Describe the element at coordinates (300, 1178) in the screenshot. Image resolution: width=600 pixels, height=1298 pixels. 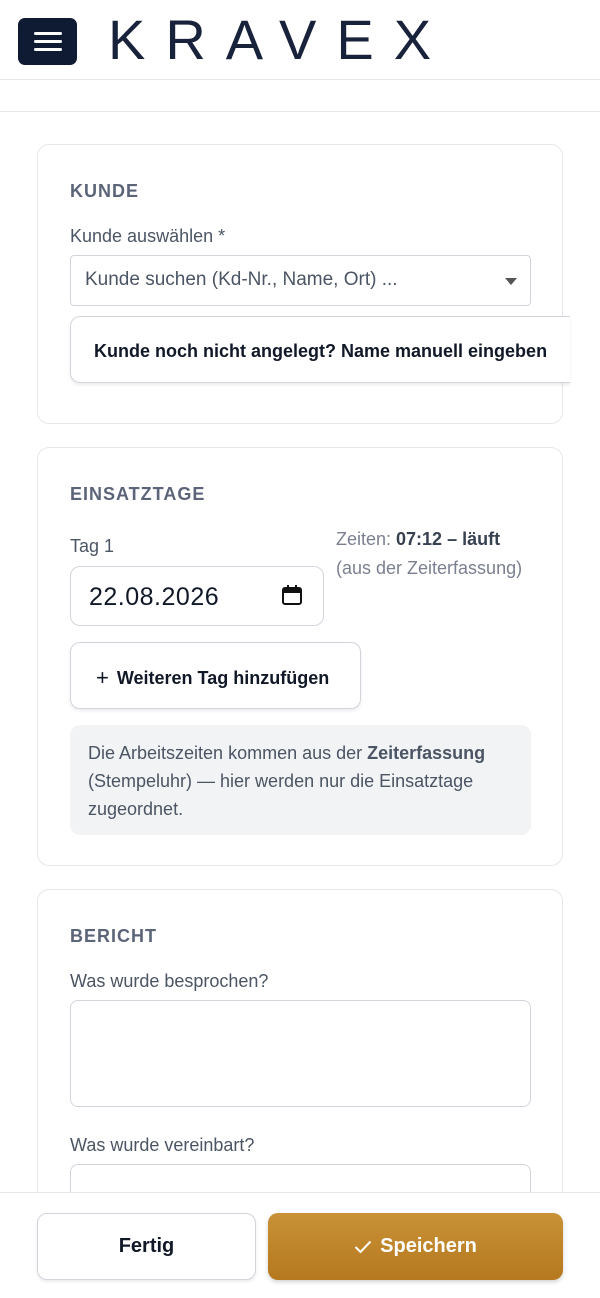
I see `agreed-textarea` at that location.